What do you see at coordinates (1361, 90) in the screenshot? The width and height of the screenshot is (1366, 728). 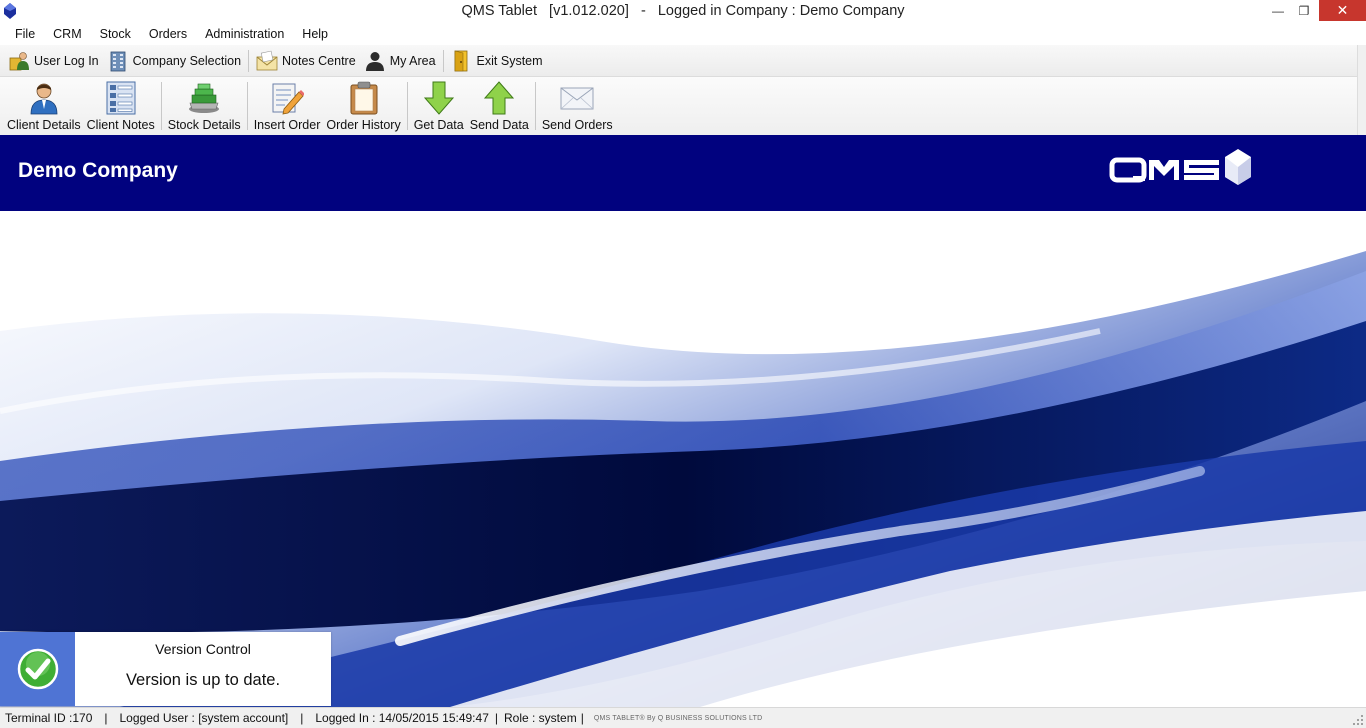 I see `toolbar-scroll-strip` at bounding box center [1361, 90].